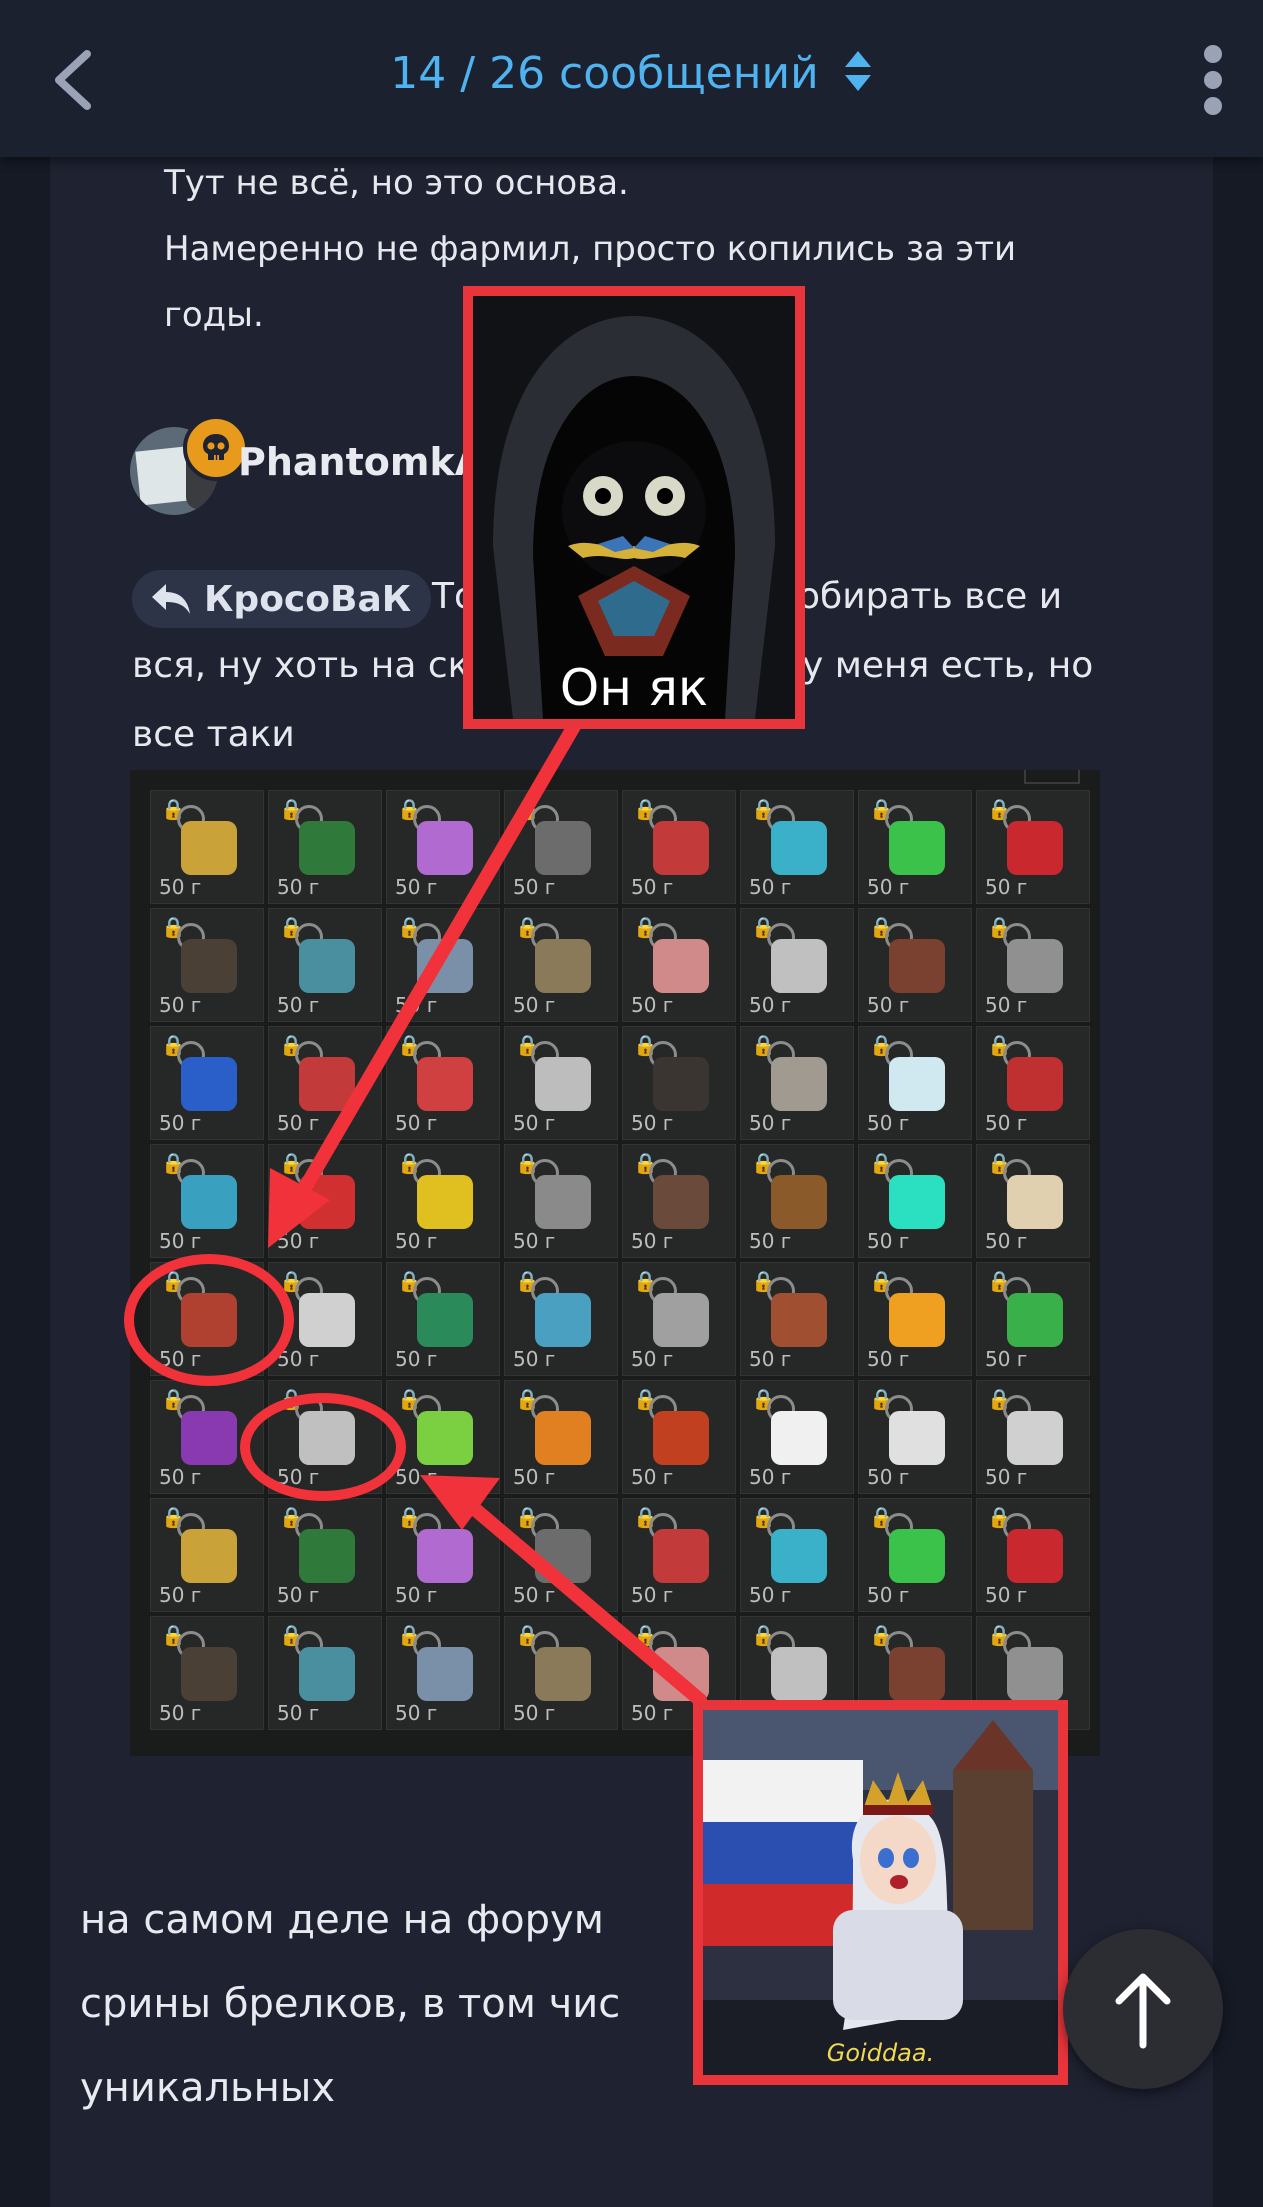 This screenshot has height=2207, width=1263. I want to click on post-text-line: на самом деле на форум, so click(342, 1920).